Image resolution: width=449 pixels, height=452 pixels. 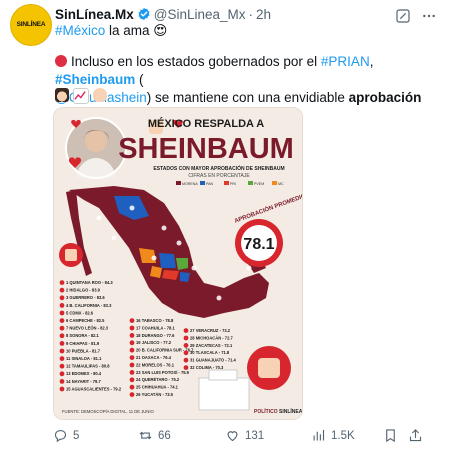 I want to click on title-top: MÉXICO RESPALDA A, so click(x=206, y=123).